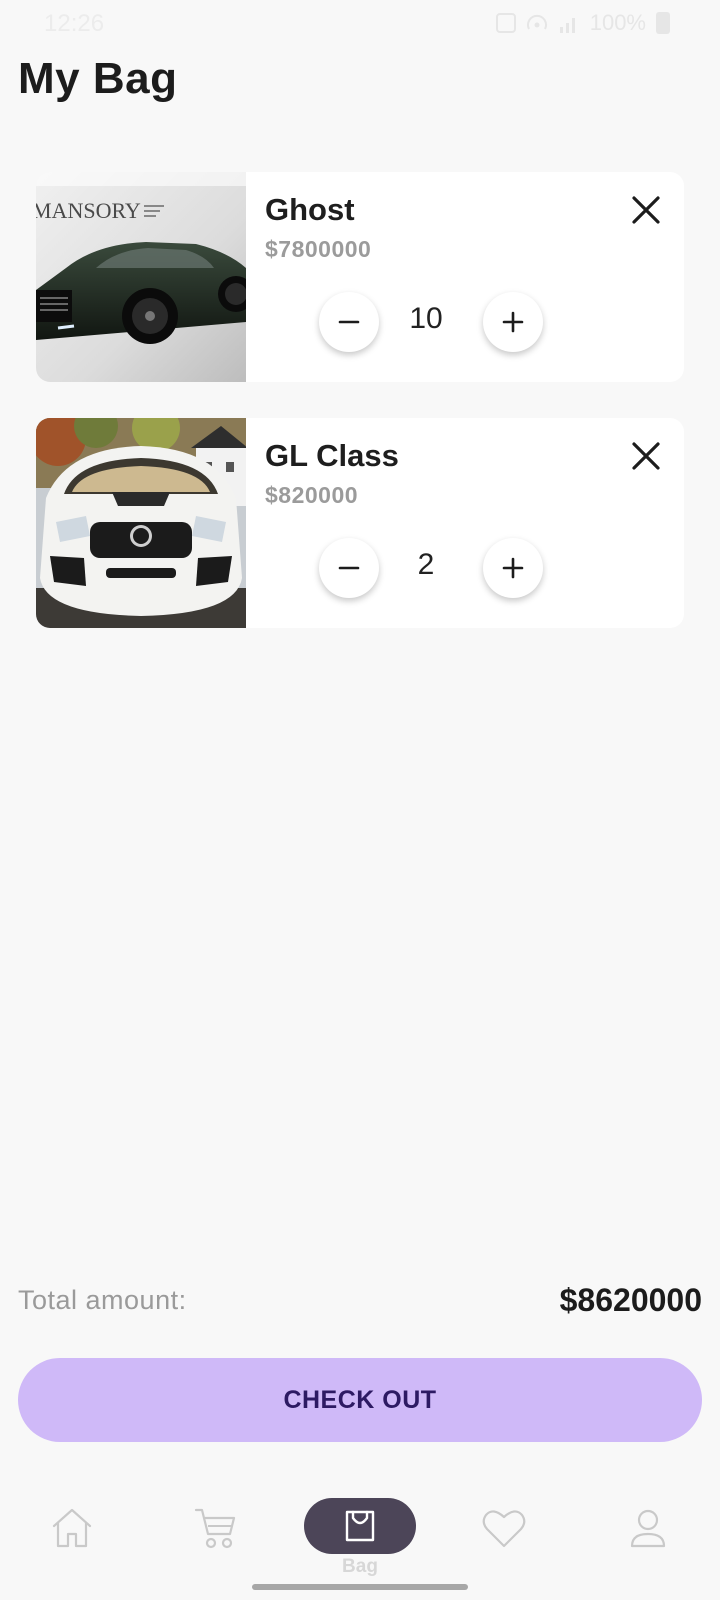  What do you see at coordinates (88, 210) in the screenshot?
I see `mansory-logo: MANSORY` at bounding box center [88, 210].